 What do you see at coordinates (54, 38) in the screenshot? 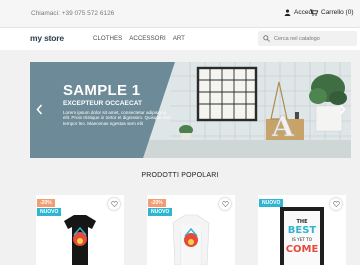
I see `logo-text-store: store` at bounding box center [54, 38].